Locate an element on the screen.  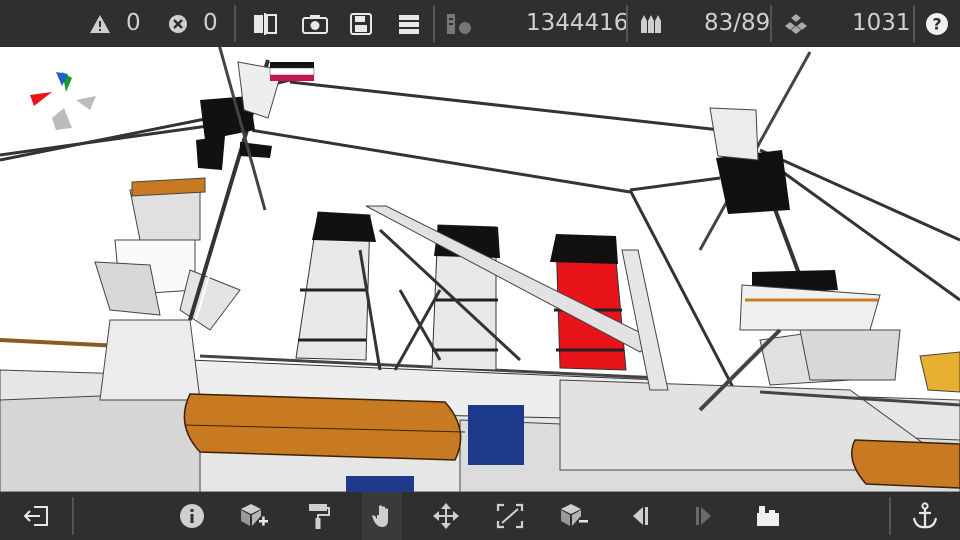
parts-count: 1031 is located at coordinates (881, 23).